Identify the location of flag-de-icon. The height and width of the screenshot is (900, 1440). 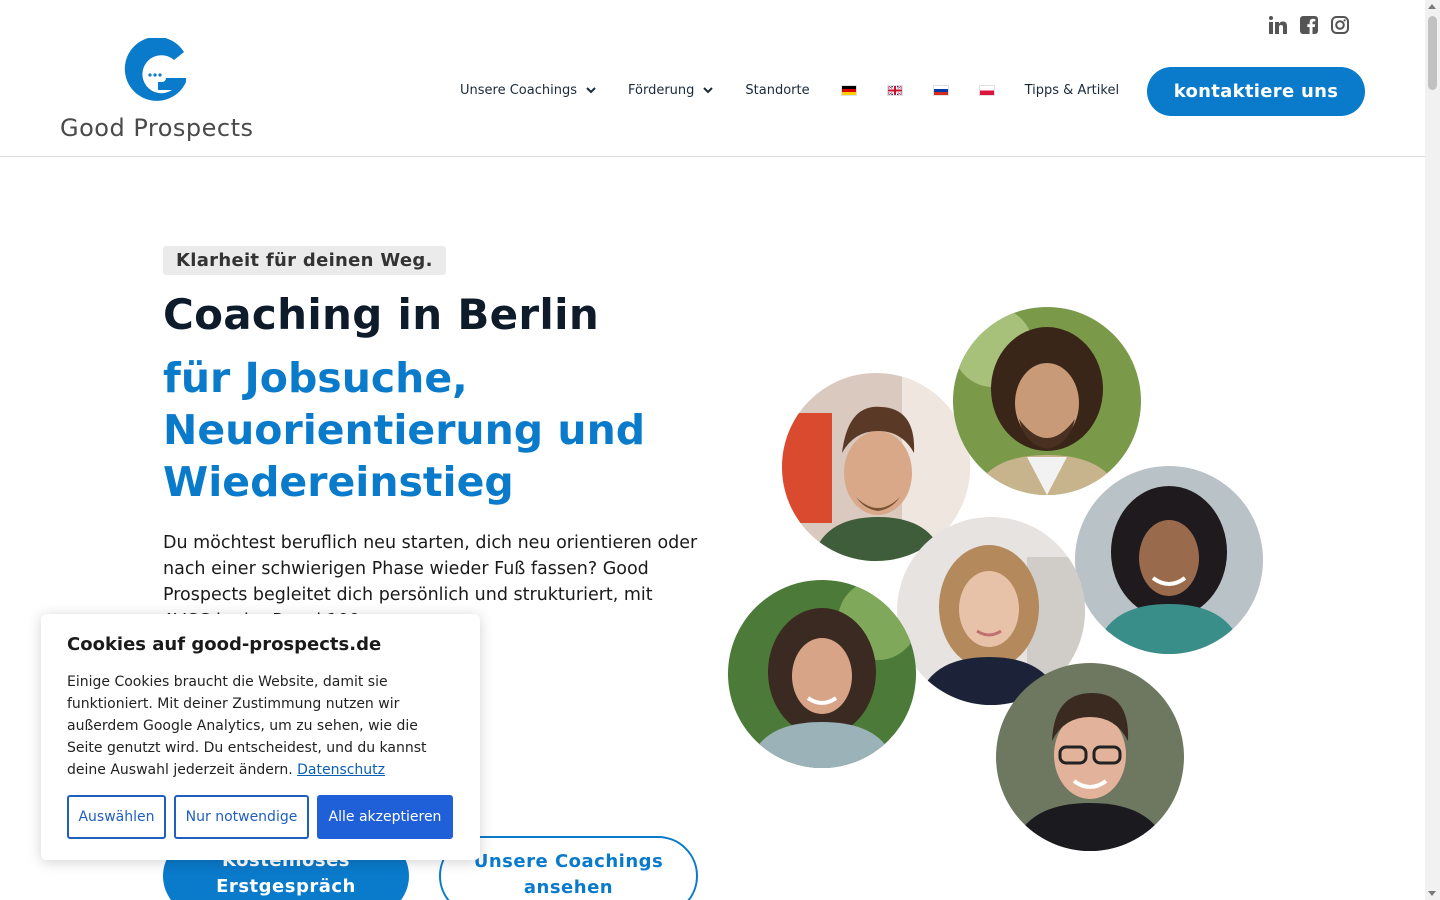
(848, 90).